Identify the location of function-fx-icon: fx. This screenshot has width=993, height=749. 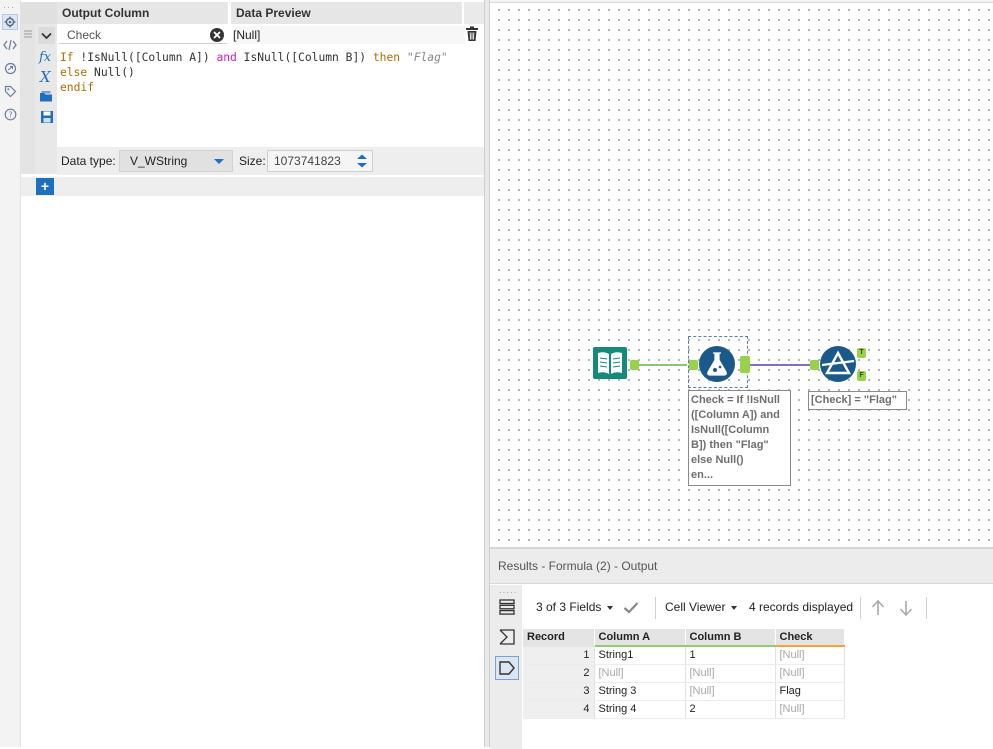
(46, 56).